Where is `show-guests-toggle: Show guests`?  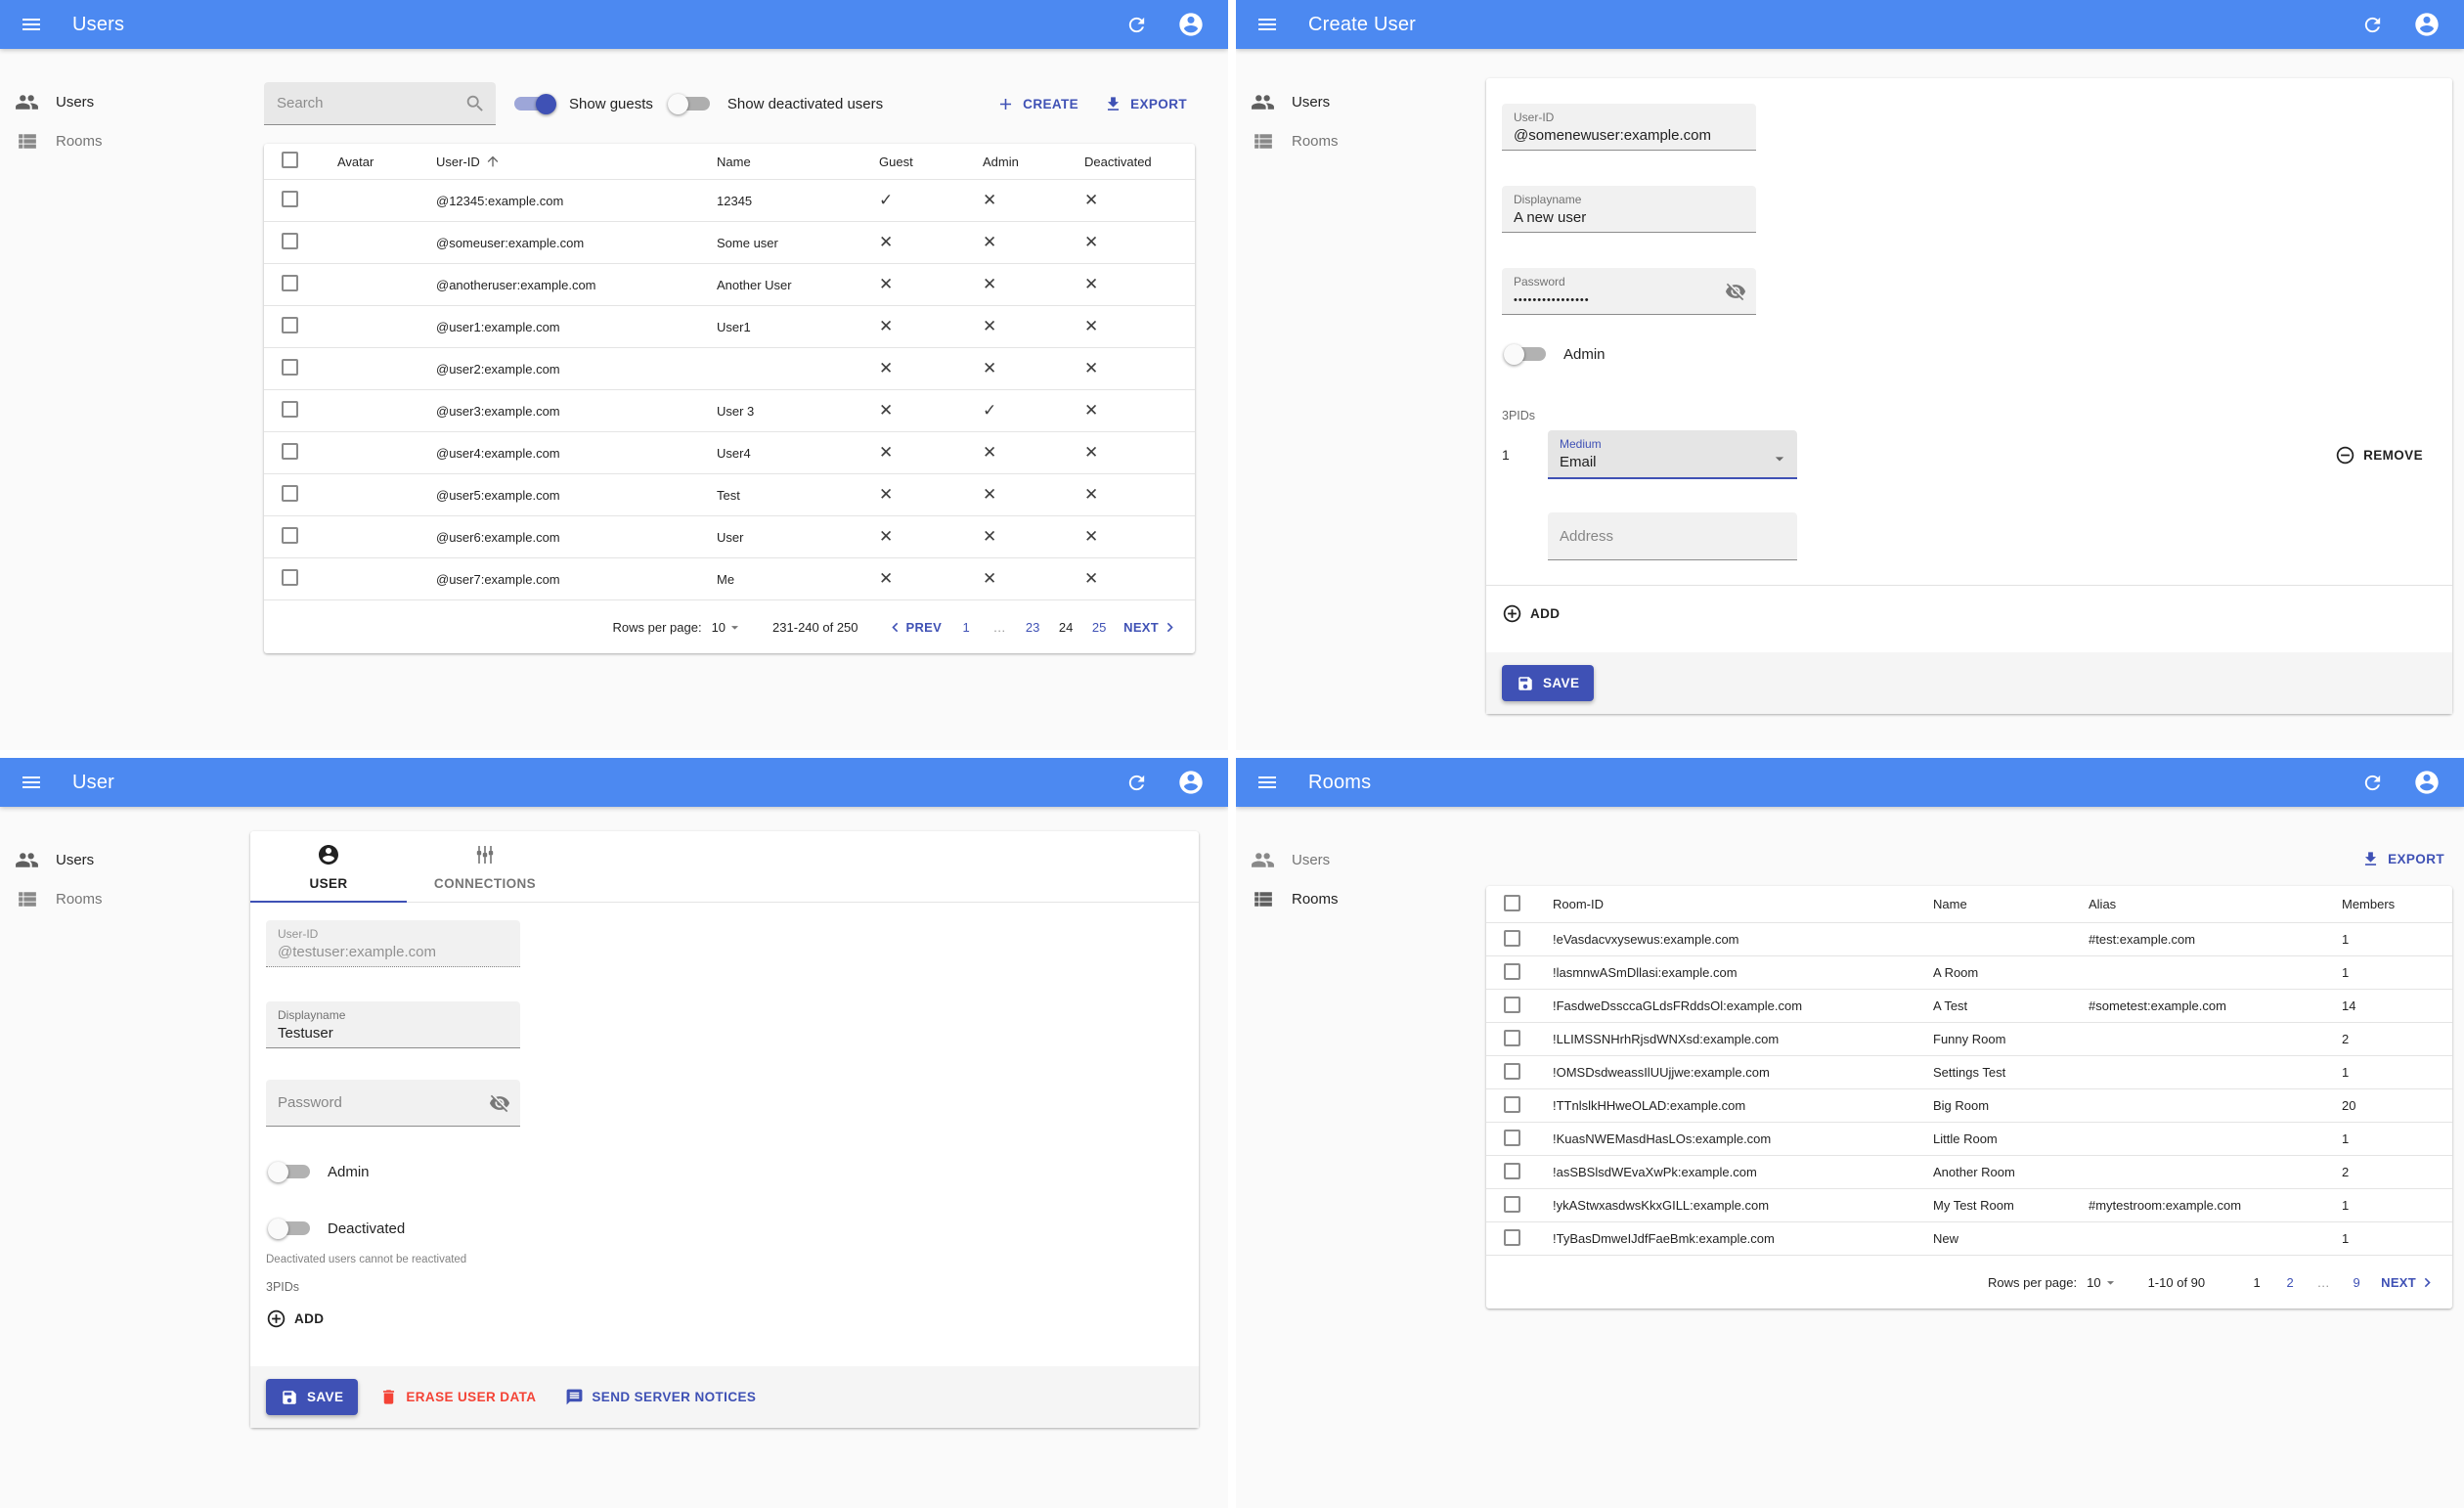
show-guests-toggle: Show guests is located at coordinates (578, 103).